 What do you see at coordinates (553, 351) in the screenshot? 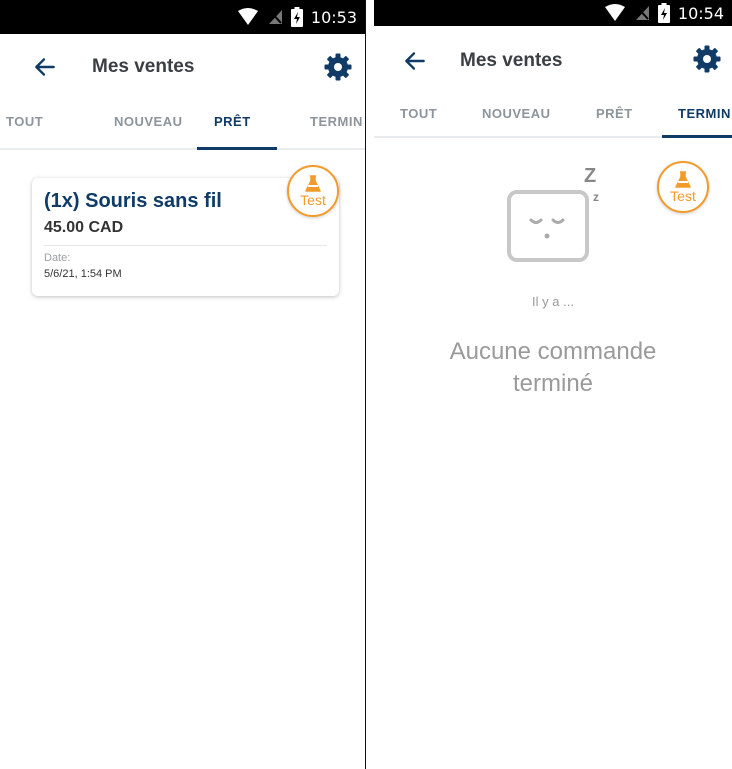
I see `empty-message-line-1: Aucune commande` at bounding box center [553, 351].